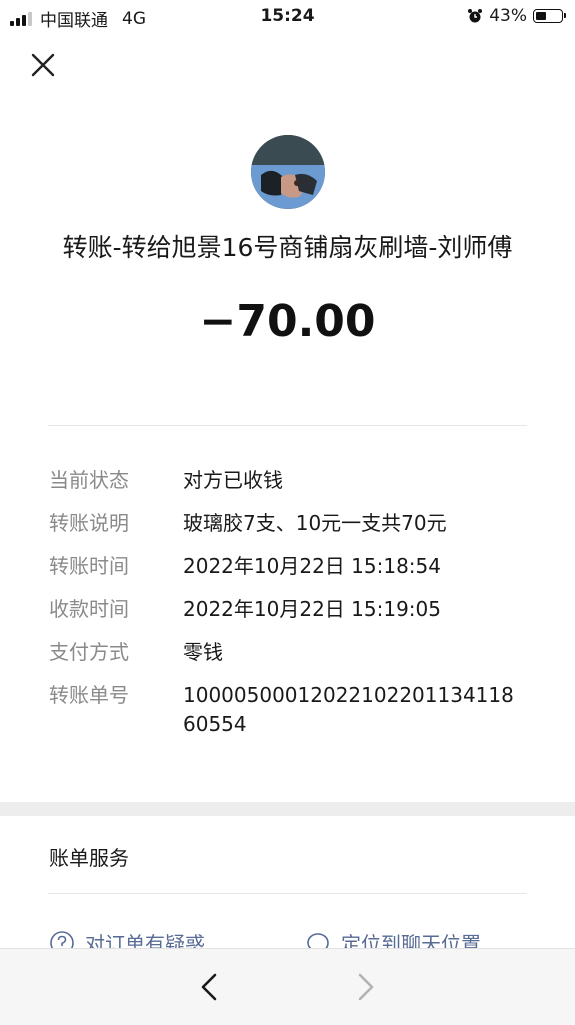 This screenshot has height=1025, width=575. What do you see at coordinates (475, 16) in the screenshot?
I see `alarm-clock-icon` at bounding box center [475, 16].